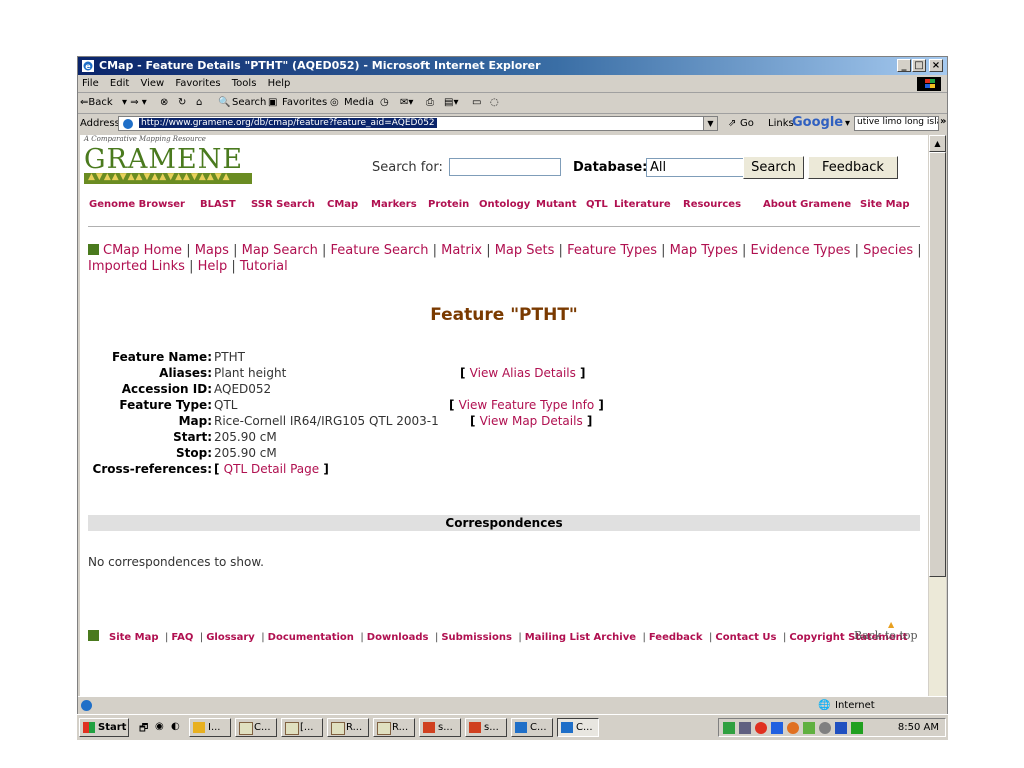 The width and height of the screenshot is (1024, 768). What do you see at coordinates (556, 204) in the screenshot?
I see `nav-mutant: Mutant` at bounding box center [556, 204].